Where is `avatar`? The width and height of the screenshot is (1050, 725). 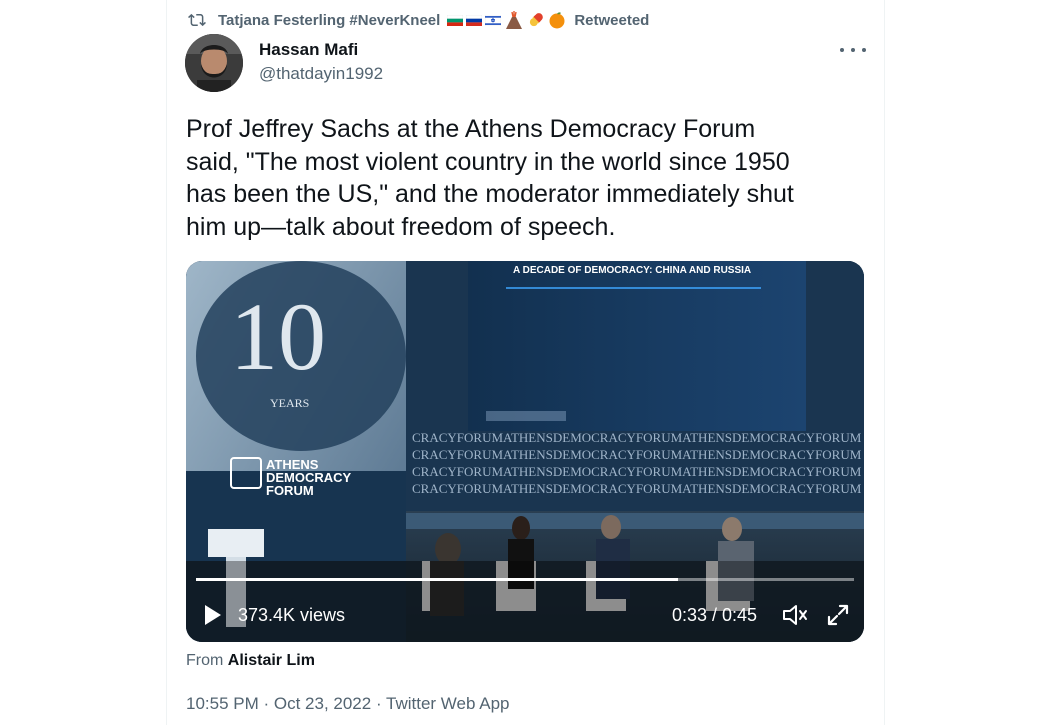
avatar is located at coordinates (214, 63).